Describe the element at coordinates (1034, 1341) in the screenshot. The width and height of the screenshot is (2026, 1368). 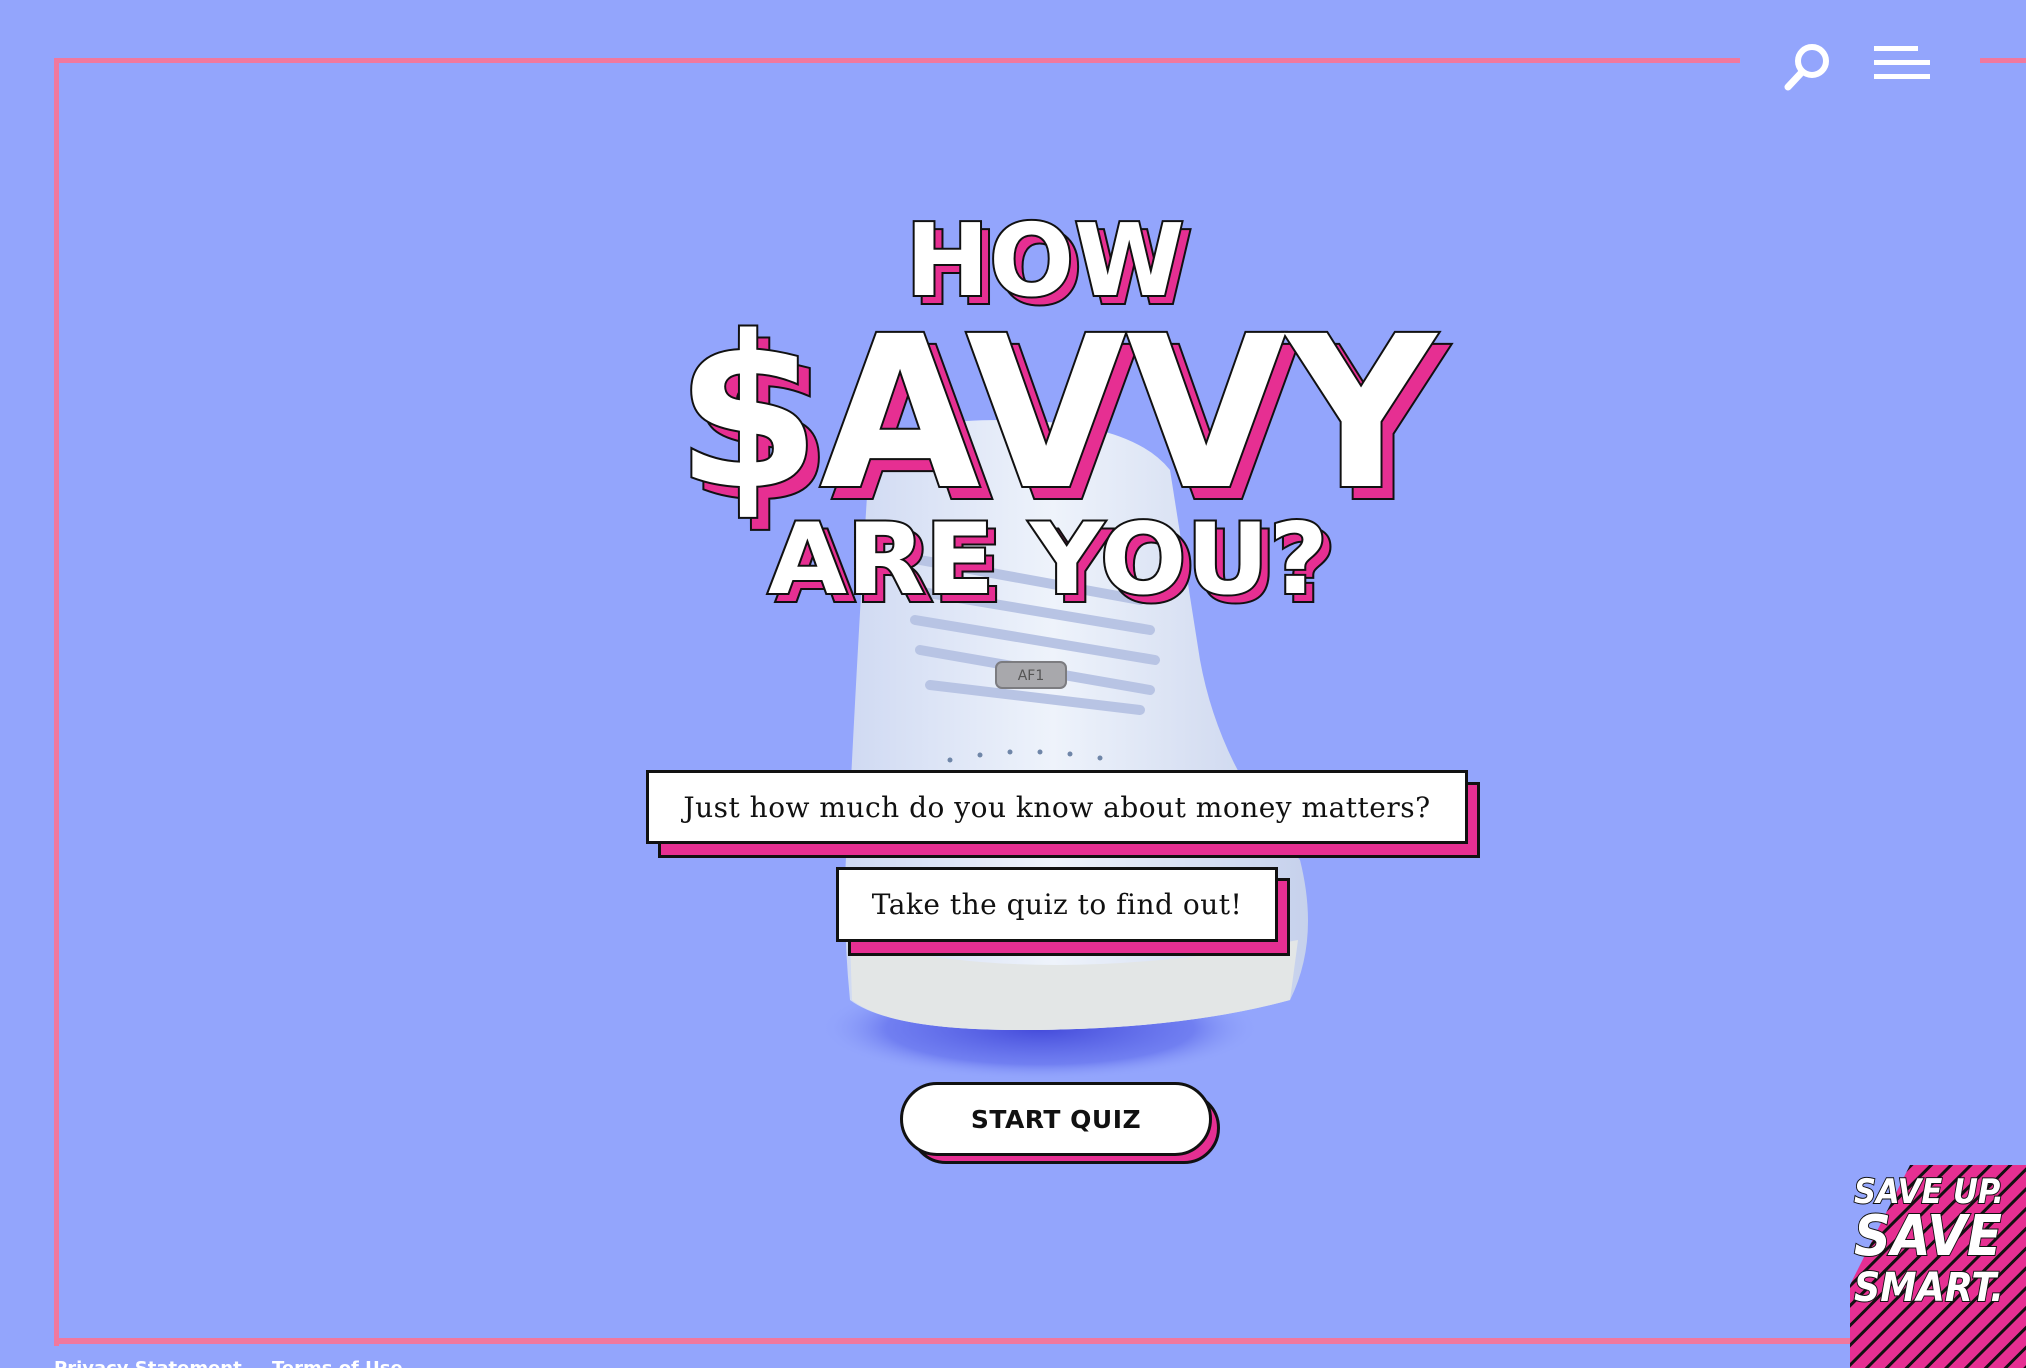
I see `frame-border-bottom` at that location.